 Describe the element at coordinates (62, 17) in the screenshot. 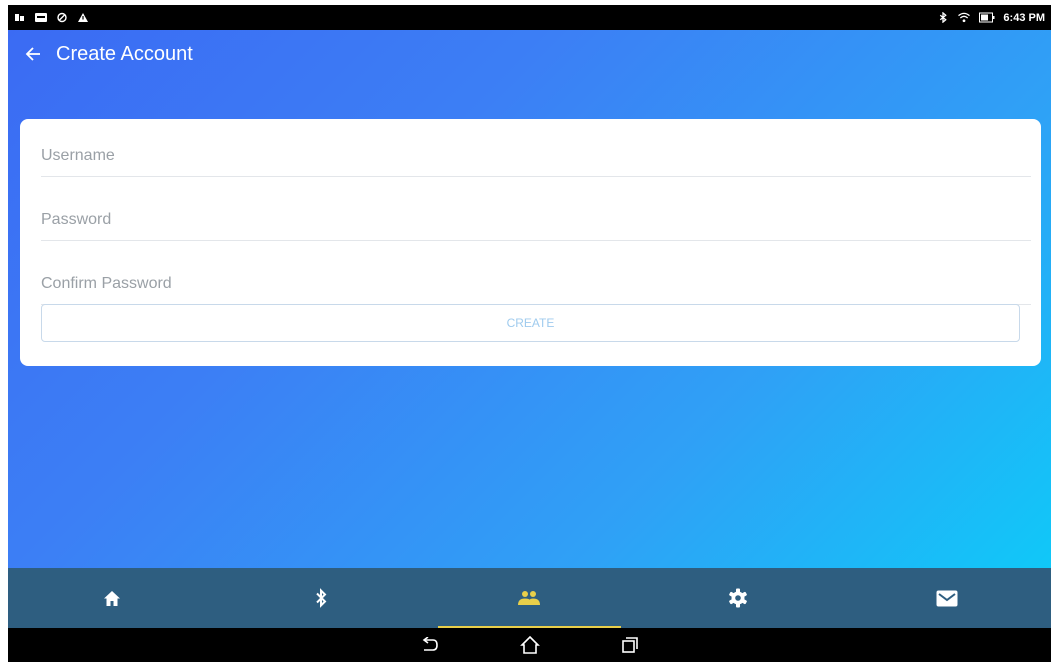

I see `sync-icon` at that location.